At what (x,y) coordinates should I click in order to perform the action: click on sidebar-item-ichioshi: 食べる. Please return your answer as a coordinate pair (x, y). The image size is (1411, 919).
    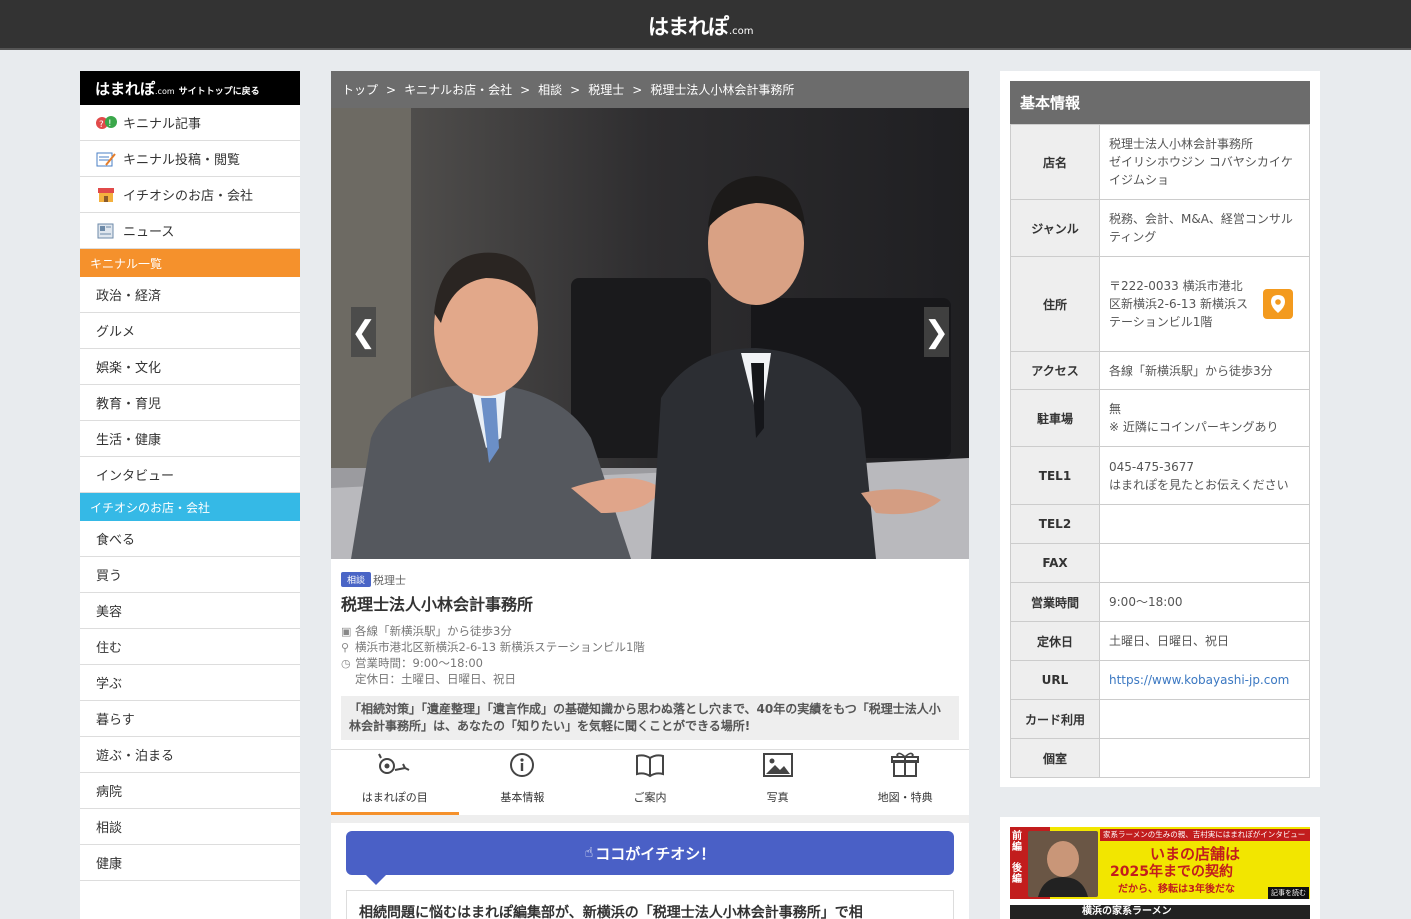
    Looking at the image, I should click on (190, 539).